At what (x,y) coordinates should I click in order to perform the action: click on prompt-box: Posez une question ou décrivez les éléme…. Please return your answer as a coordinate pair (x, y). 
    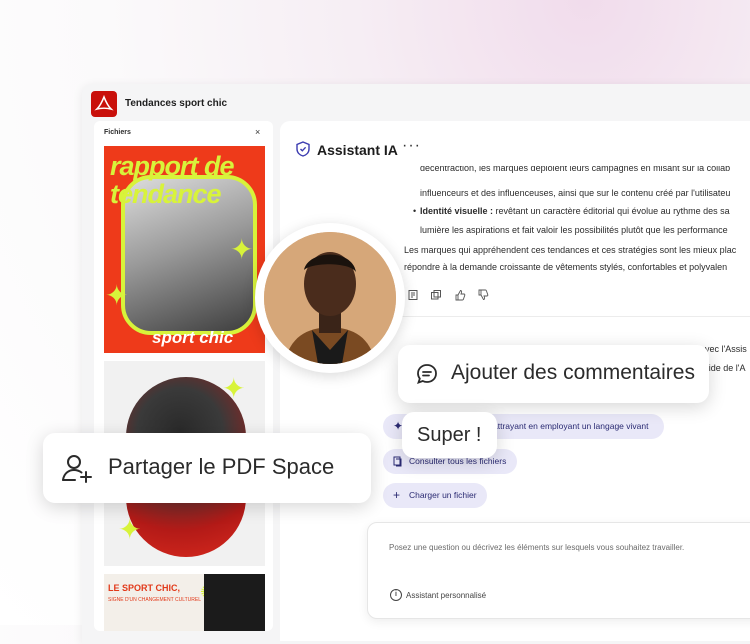
    Looking at the image, I should click on (558, 570).